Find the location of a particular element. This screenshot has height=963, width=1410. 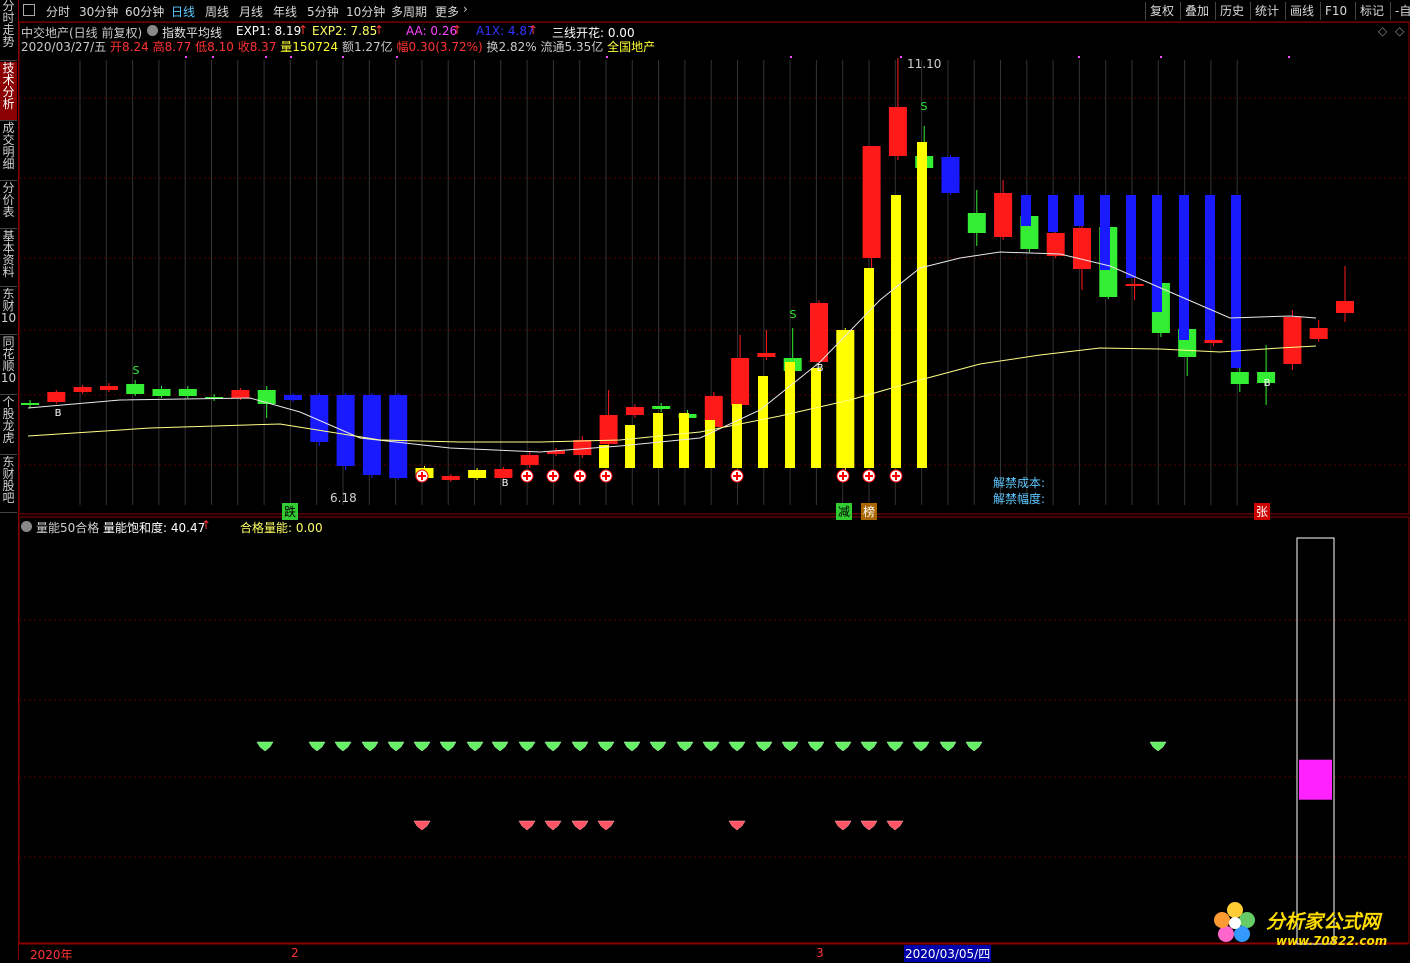

high-price-label: 11.10 is located at coordinates (924, 64).